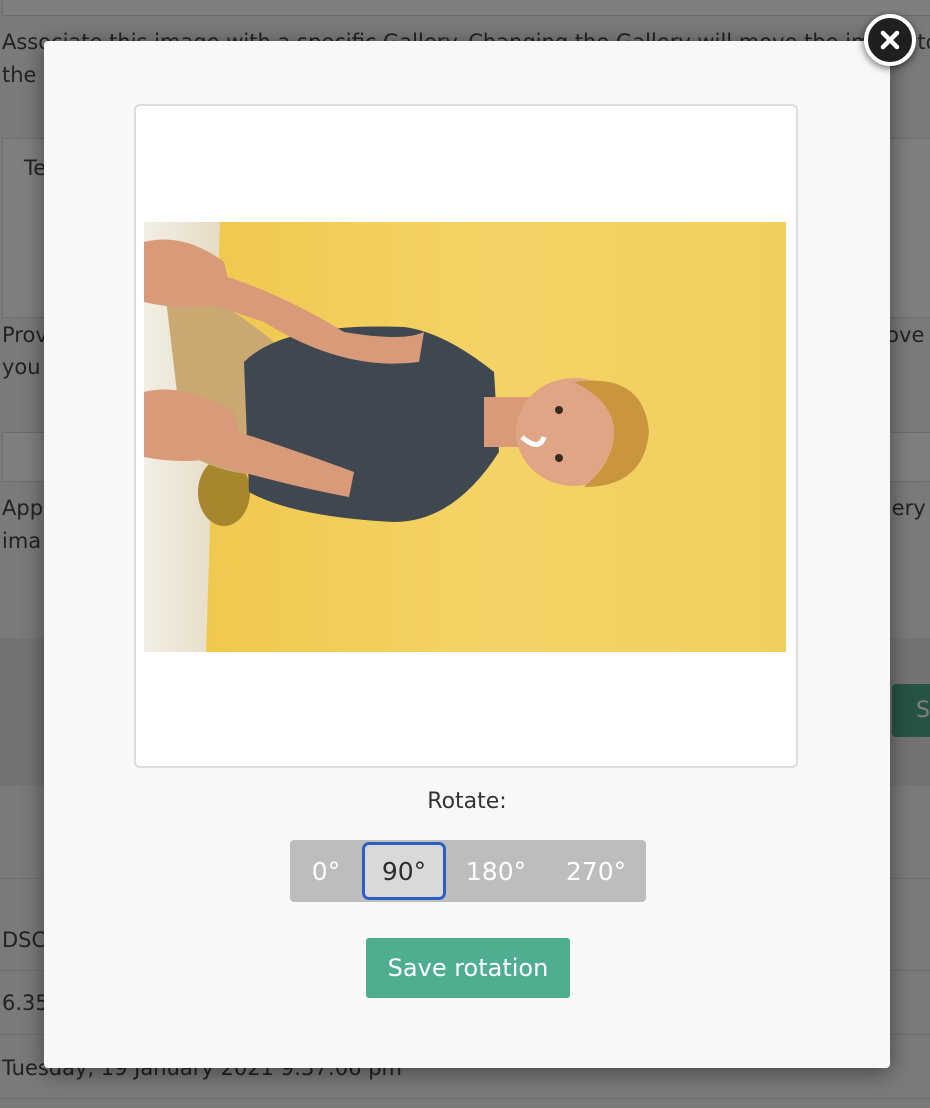 The width and height of the screenshot is (930, 1108). I want to click on close-icon, so click(890, 40).